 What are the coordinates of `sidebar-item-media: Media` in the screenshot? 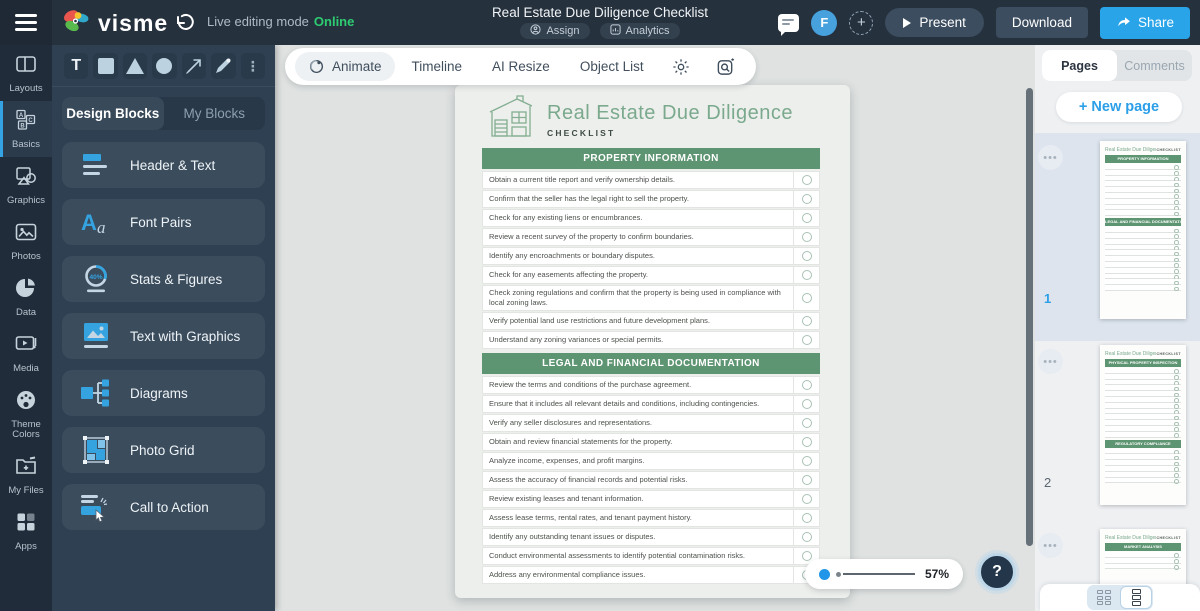 It's located at (26, 353).